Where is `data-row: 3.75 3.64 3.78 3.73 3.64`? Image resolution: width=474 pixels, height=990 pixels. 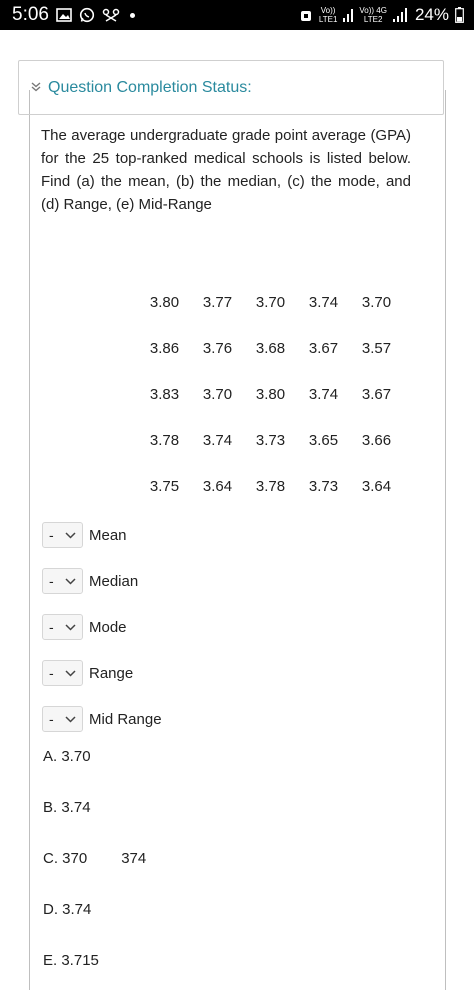 data-row: 3.75 3.64 3.78 3.73 3.64 is located at coordinates (270, 486).